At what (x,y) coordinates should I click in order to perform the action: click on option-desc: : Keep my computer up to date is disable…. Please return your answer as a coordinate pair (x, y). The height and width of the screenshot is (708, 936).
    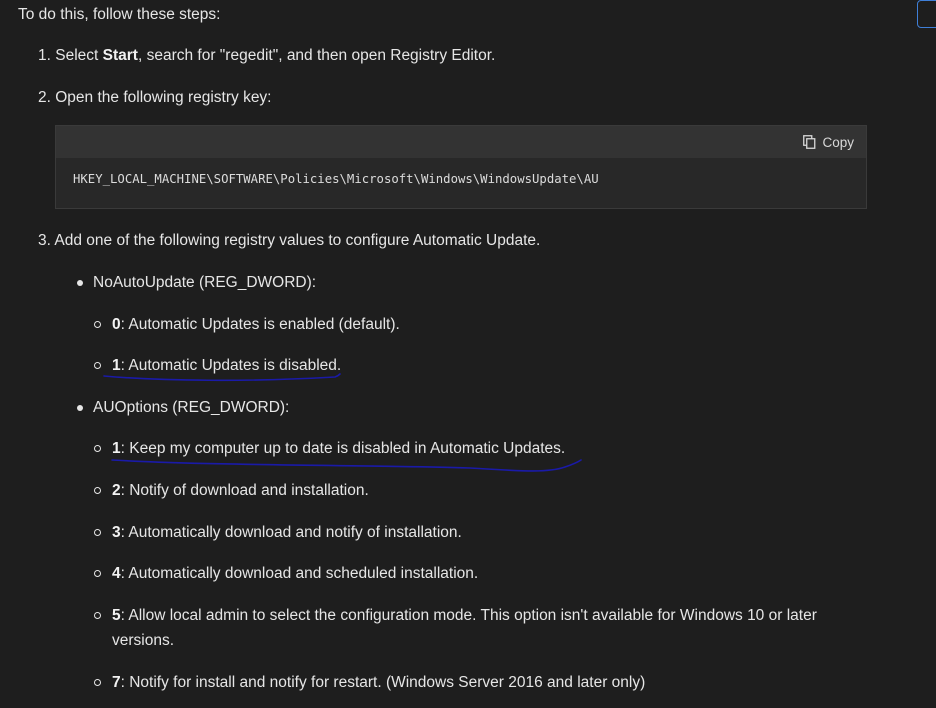
    Looking at the image, I should click on (343, 448).